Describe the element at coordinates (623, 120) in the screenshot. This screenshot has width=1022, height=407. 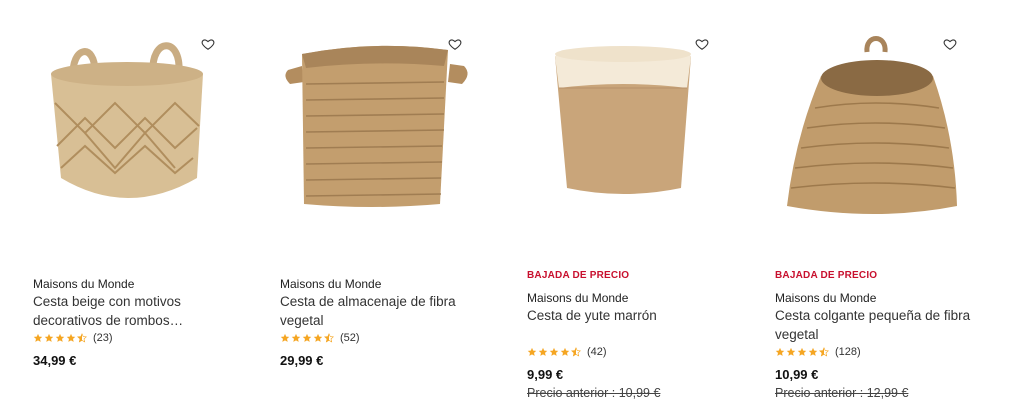
I see `product-image-jute-basket-brown` at that location.